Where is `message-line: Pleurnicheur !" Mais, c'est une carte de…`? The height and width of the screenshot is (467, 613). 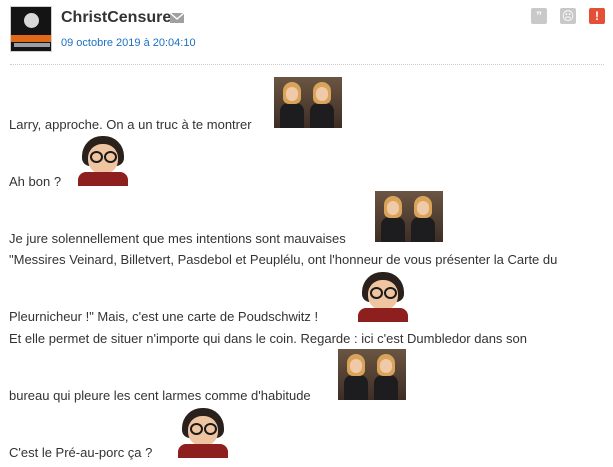
message-line: Pleurnicheur !" Mais, c'est une carte de… is located at coordinates (164, 316).